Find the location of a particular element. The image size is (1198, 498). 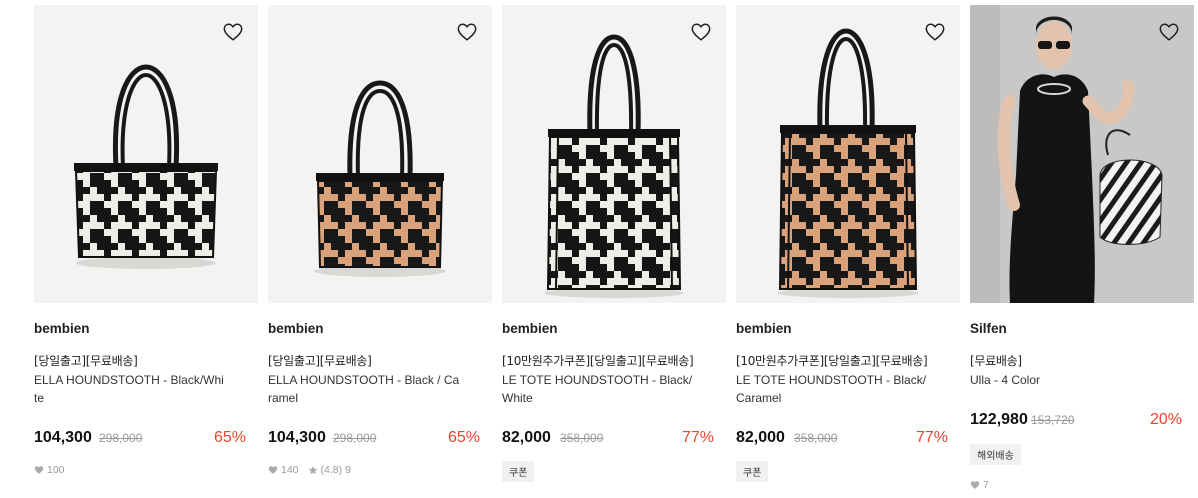

overseas-shipping-badge: 해외배송 is located at coordinates (995, 454).